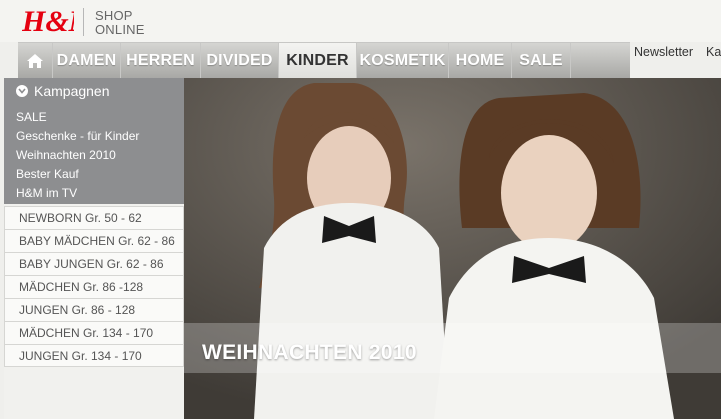  What do you see at coordinates (77, 174) in the screenshot?
I see `campaign-link-bester-kauf: Bester Kauf` at bounding box center [77, 174].